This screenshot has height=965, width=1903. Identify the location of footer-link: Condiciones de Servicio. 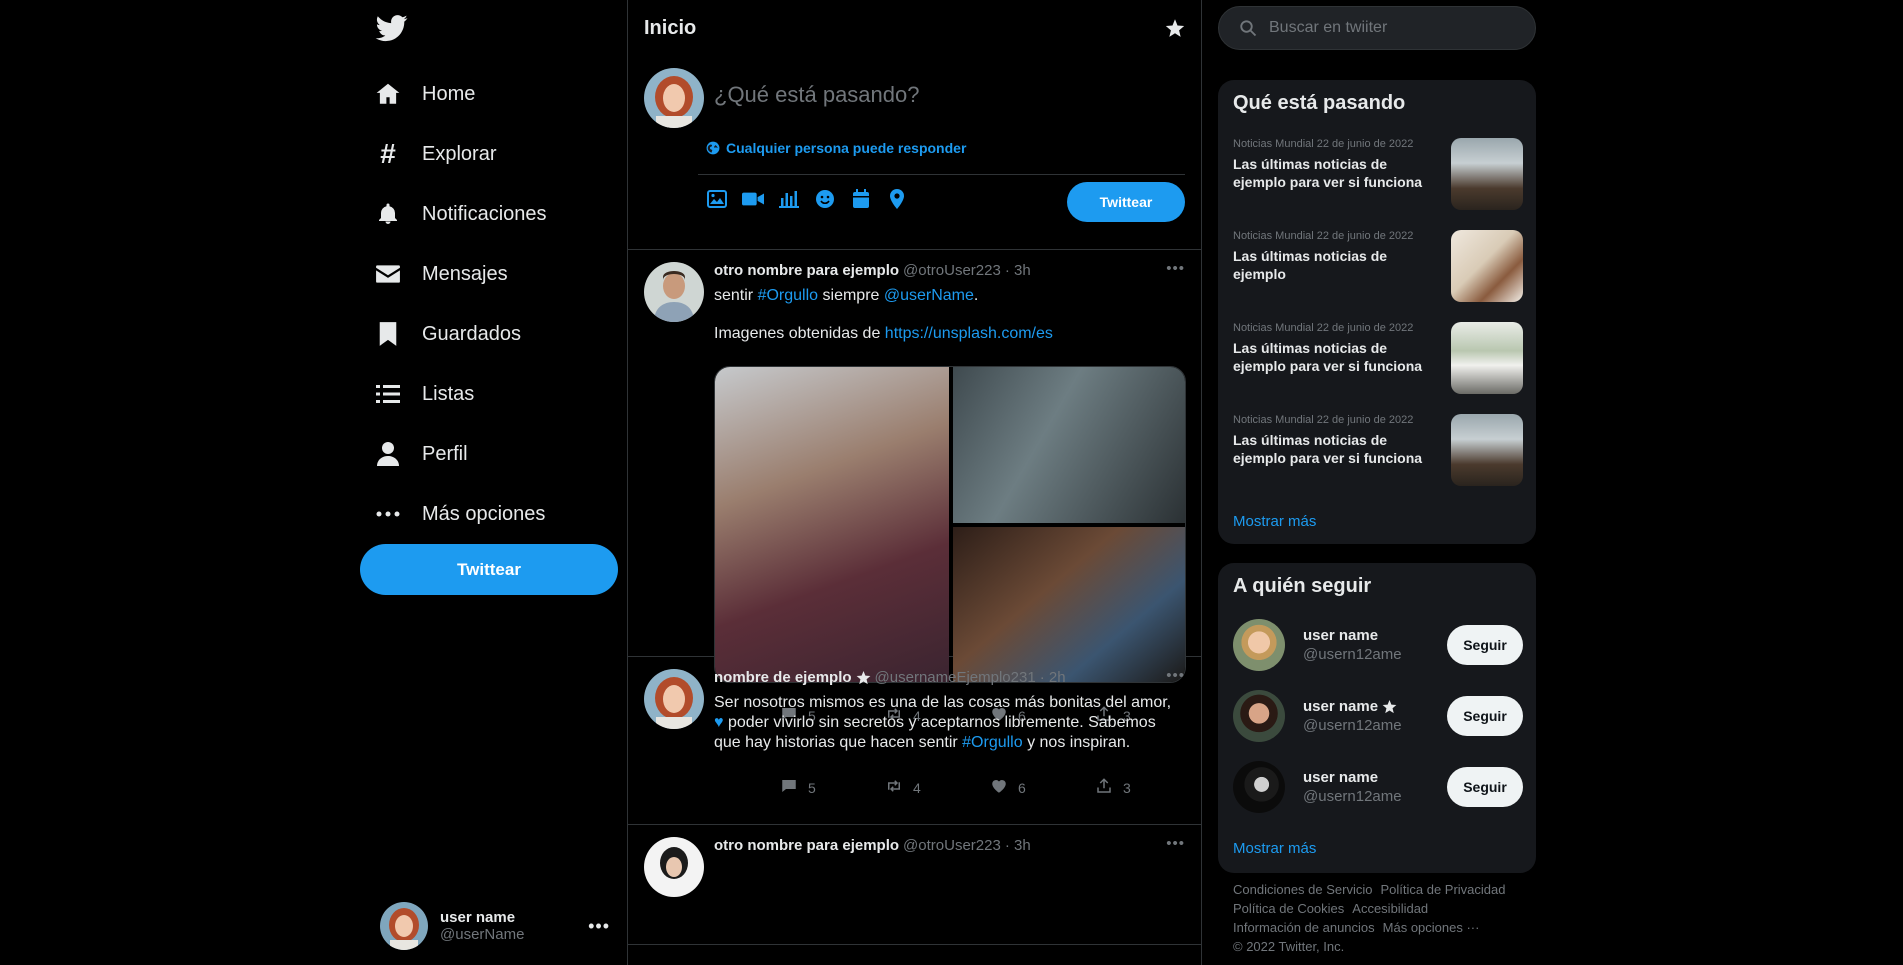
(1302, 889).